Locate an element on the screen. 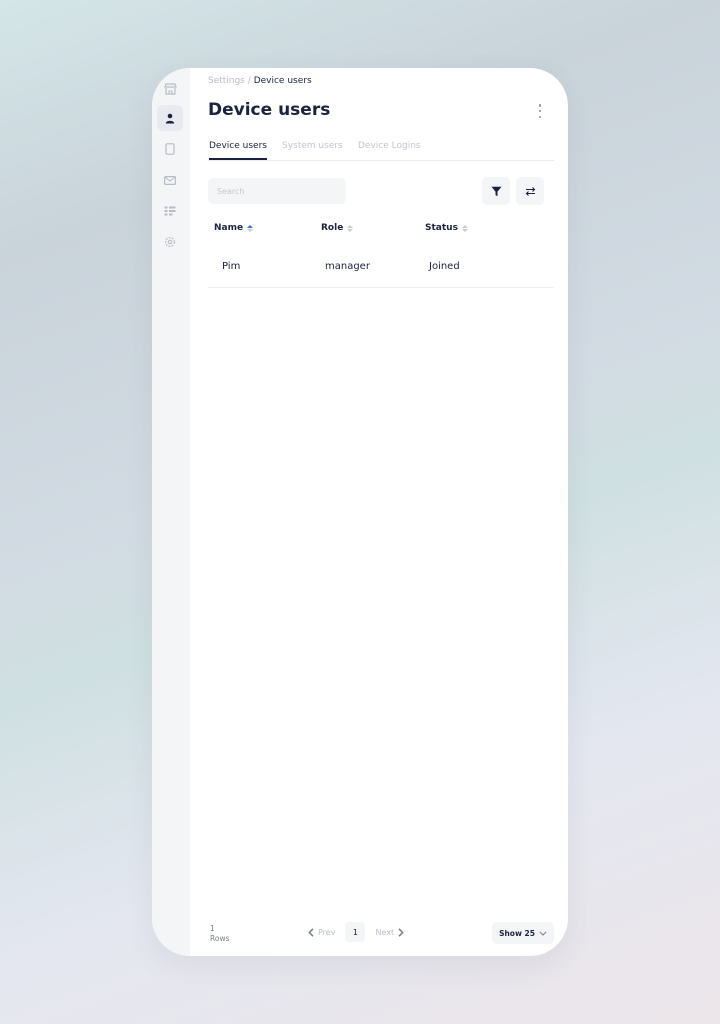 The height and width of the screenshot is (1024, 720). store-icon is located at coordinates (170, 89).